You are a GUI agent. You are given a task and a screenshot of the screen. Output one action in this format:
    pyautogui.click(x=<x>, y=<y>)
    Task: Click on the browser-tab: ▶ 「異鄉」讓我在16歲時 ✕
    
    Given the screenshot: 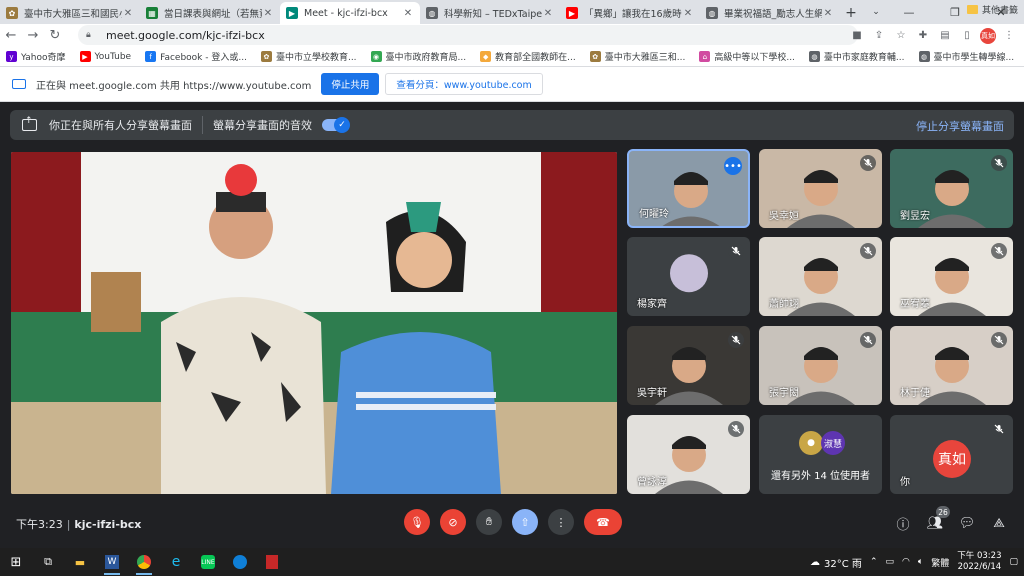 What is the action you would take?
    pyautogui.click(x=630, y=13)
    